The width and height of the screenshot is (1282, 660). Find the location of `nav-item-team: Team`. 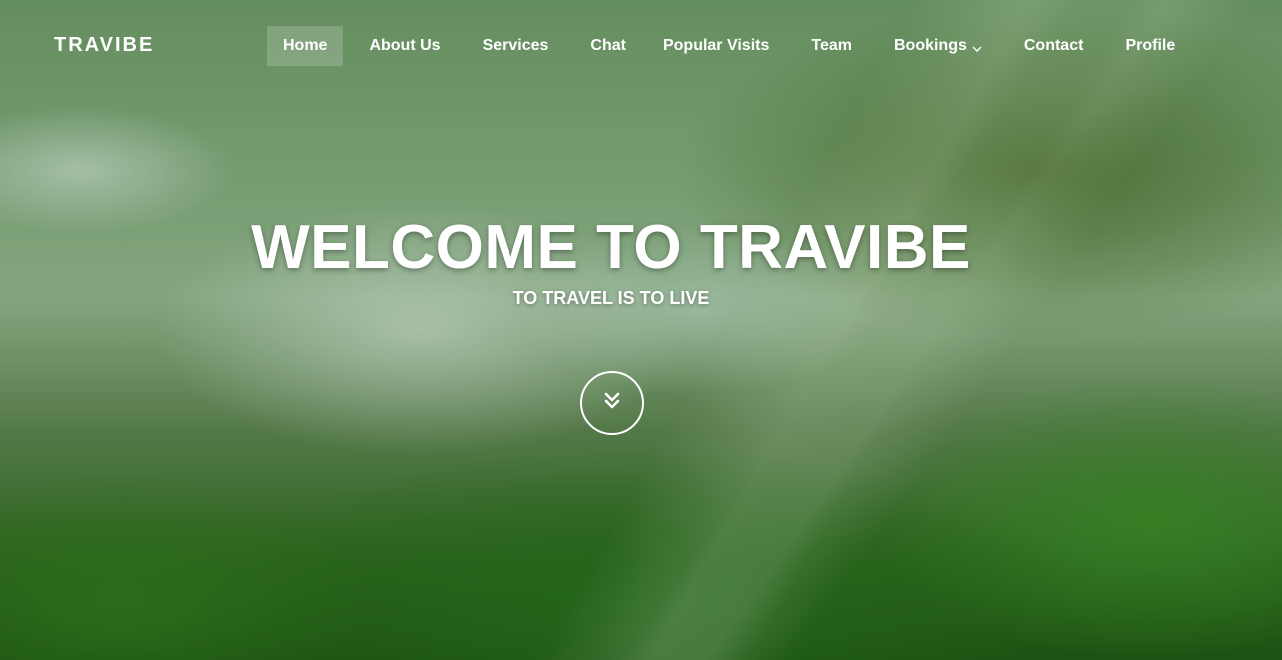

nav-item-team: Team is located at coordinates (831, 46).